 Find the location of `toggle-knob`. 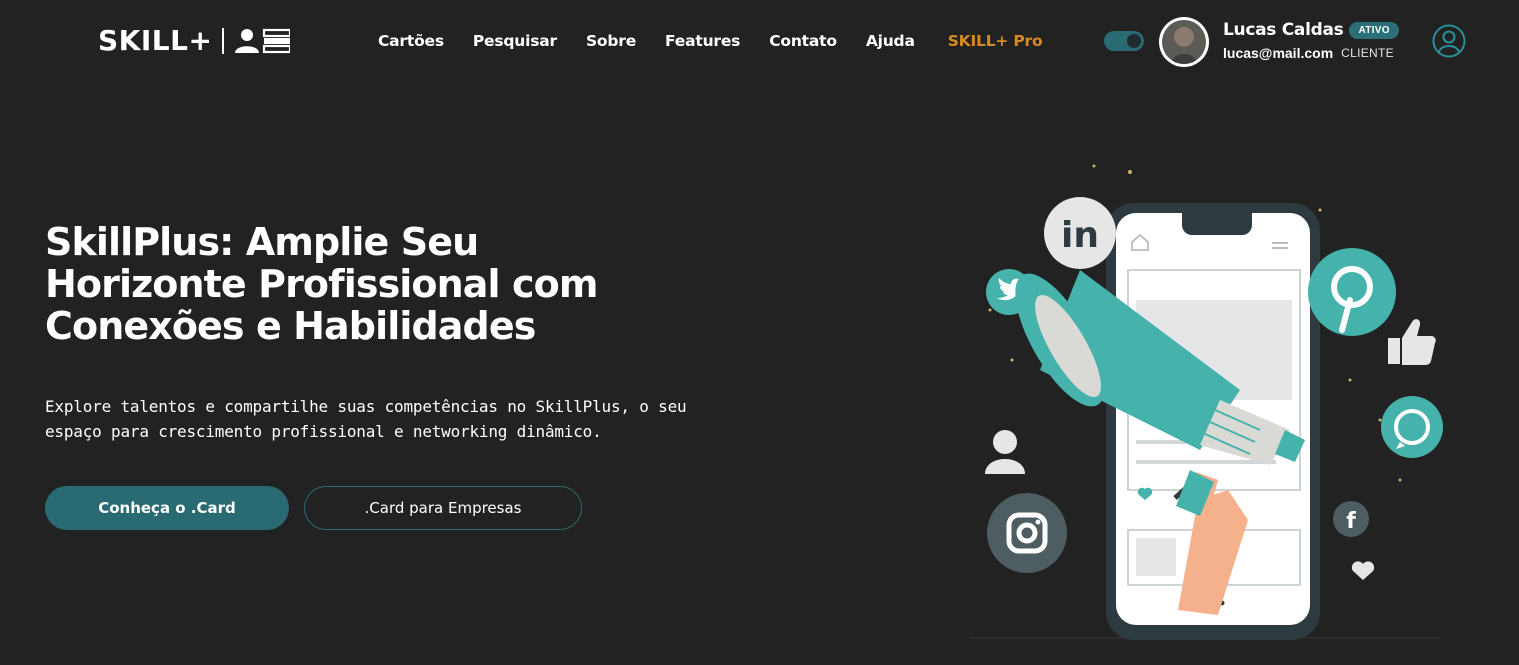

toggle-knob is located at coordinates (1134, 41).